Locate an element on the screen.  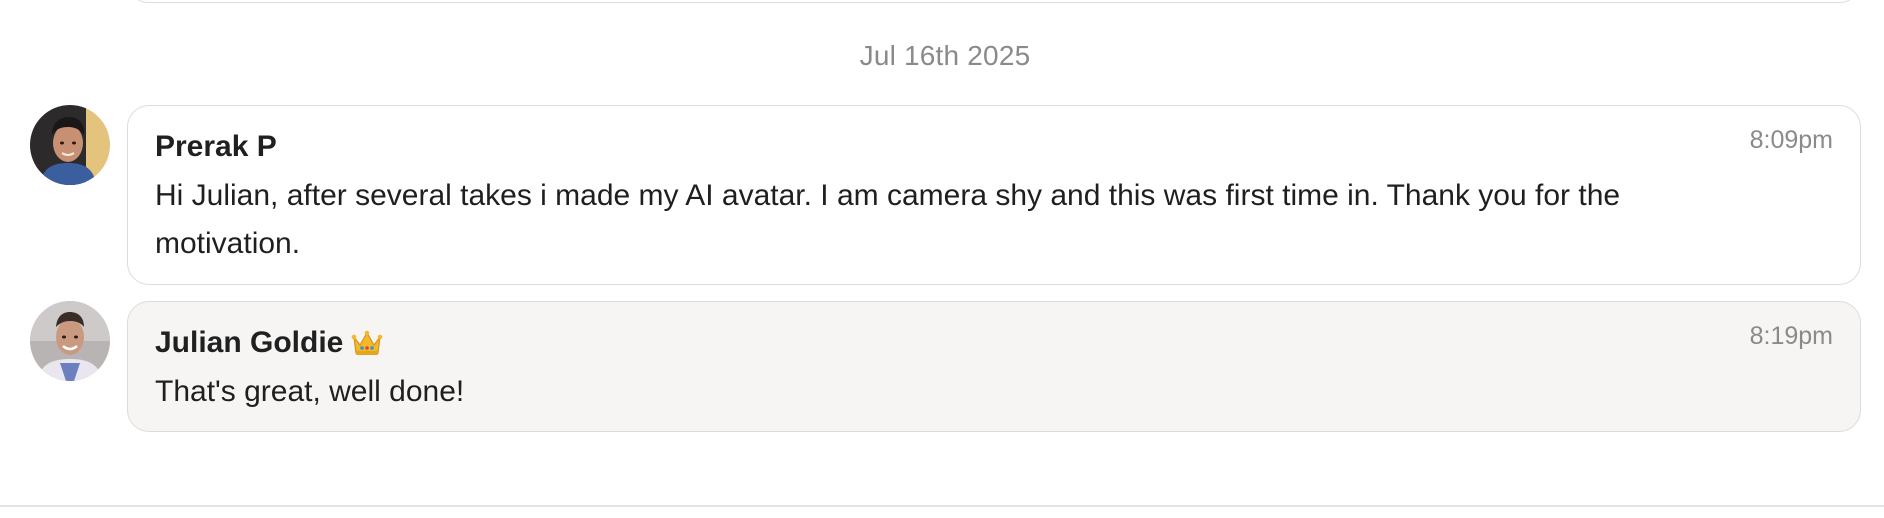
avatar-prerak is located at coordinates (70, 145).